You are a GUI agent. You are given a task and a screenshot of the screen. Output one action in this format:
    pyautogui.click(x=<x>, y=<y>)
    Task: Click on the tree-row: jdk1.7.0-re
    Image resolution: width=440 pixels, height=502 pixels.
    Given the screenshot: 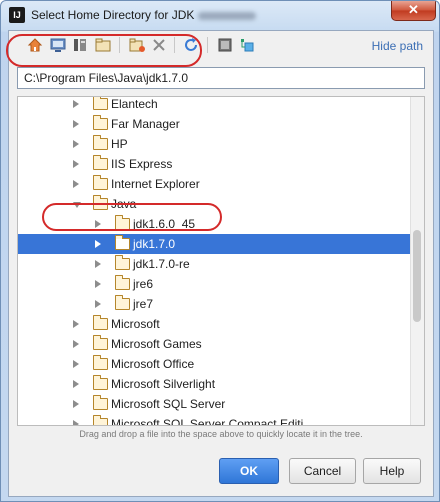 What is the action you would take?
    pyautogui.click(x=215, y=264)
    